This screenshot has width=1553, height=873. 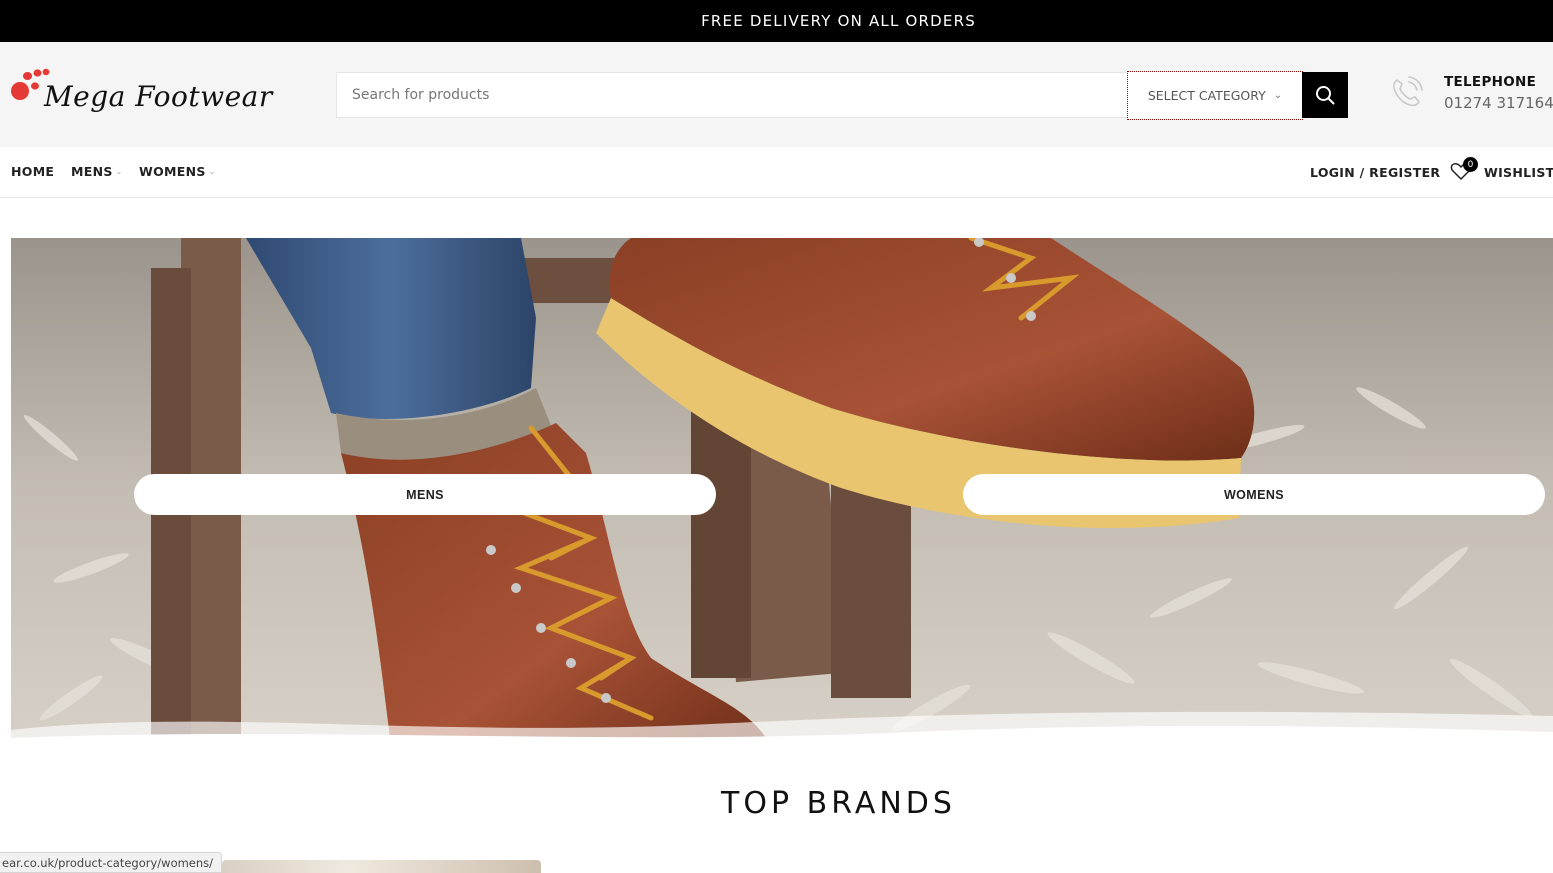 I want to click on promo-bar: FREE DELIVERY ON ALL ORDERS, so click(x=776, y=21).